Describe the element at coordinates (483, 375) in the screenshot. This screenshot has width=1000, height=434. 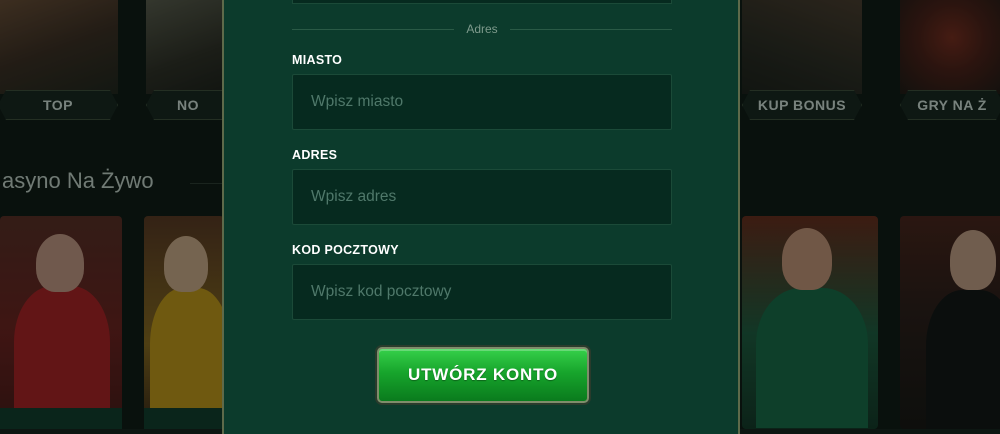
I see `create-account-button: UTWÓRZ KONTO` at that location.